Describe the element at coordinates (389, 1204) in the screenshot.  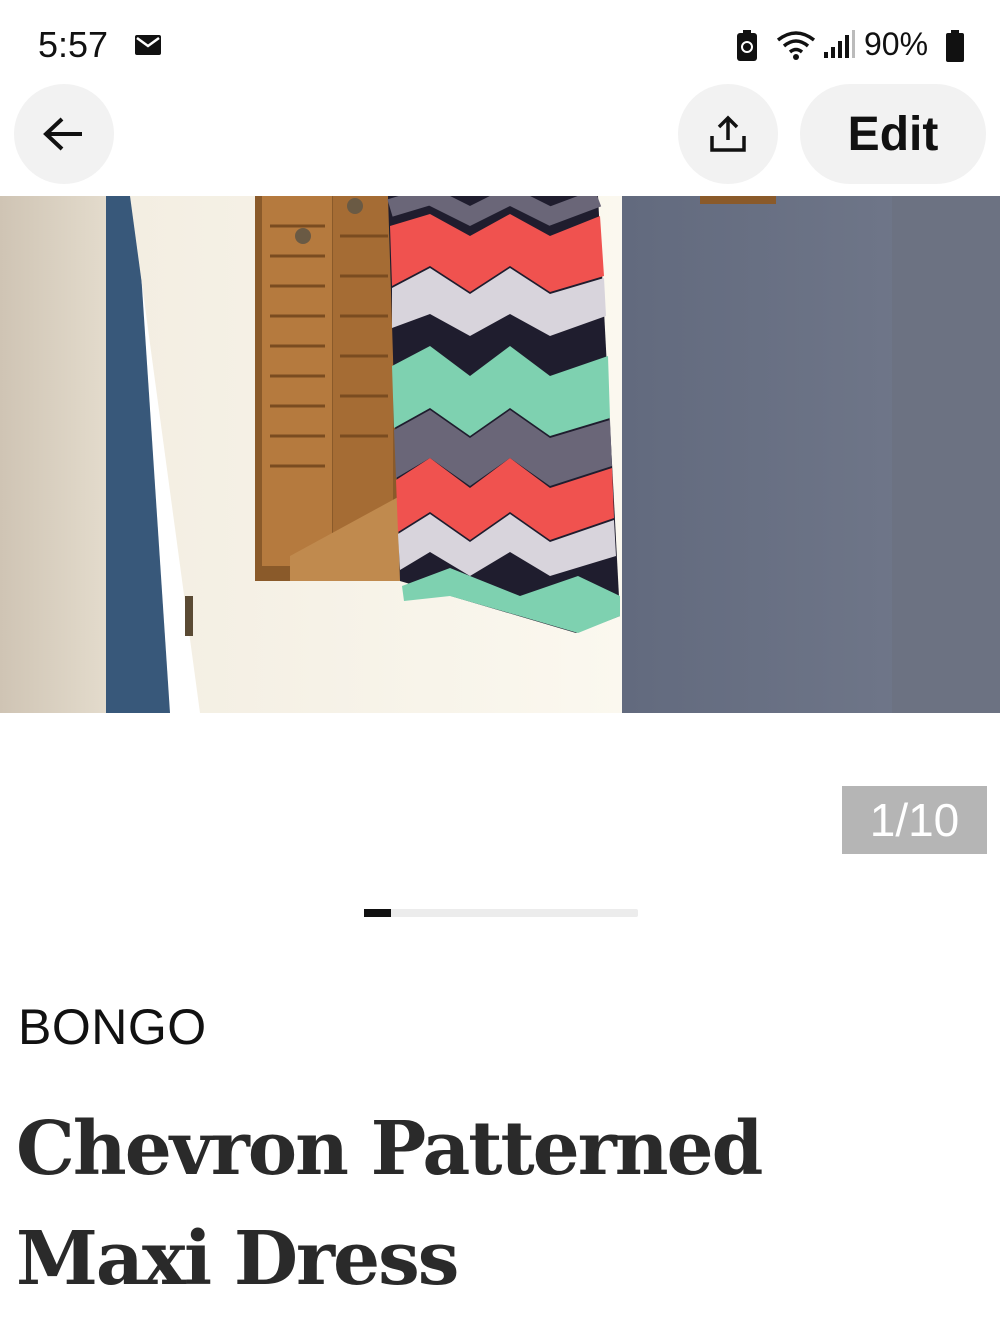
I see `listing-title: Chevron Patterned Maxi Dress` at that location.